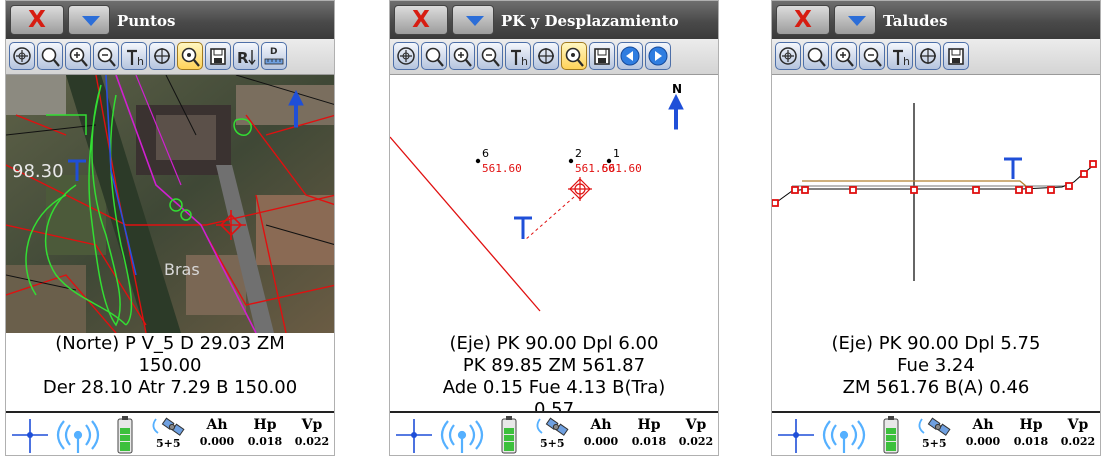 This screenshot has height=456, width=1103. What do you see at coordinates (182, 269) in the screenshot?
I see `place-label: Bras` at bounding box center [182, 269].